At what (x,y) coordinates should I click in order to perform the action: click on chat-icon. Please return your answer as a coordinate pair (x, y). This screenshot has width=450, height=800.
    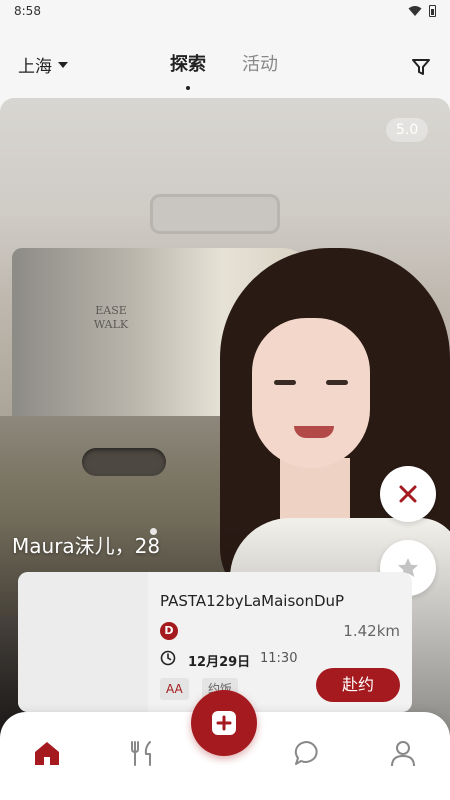
    Looking at the image, I should click on (306, 752).